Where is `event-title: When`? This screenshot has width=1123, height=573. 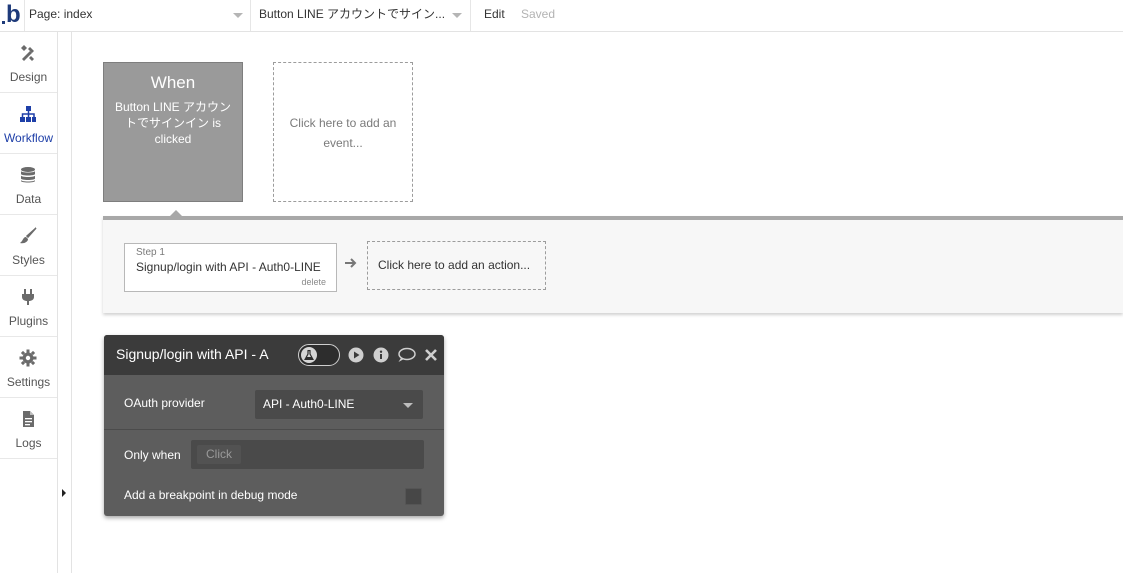
event-title: When is located at coordinates (173, 82).